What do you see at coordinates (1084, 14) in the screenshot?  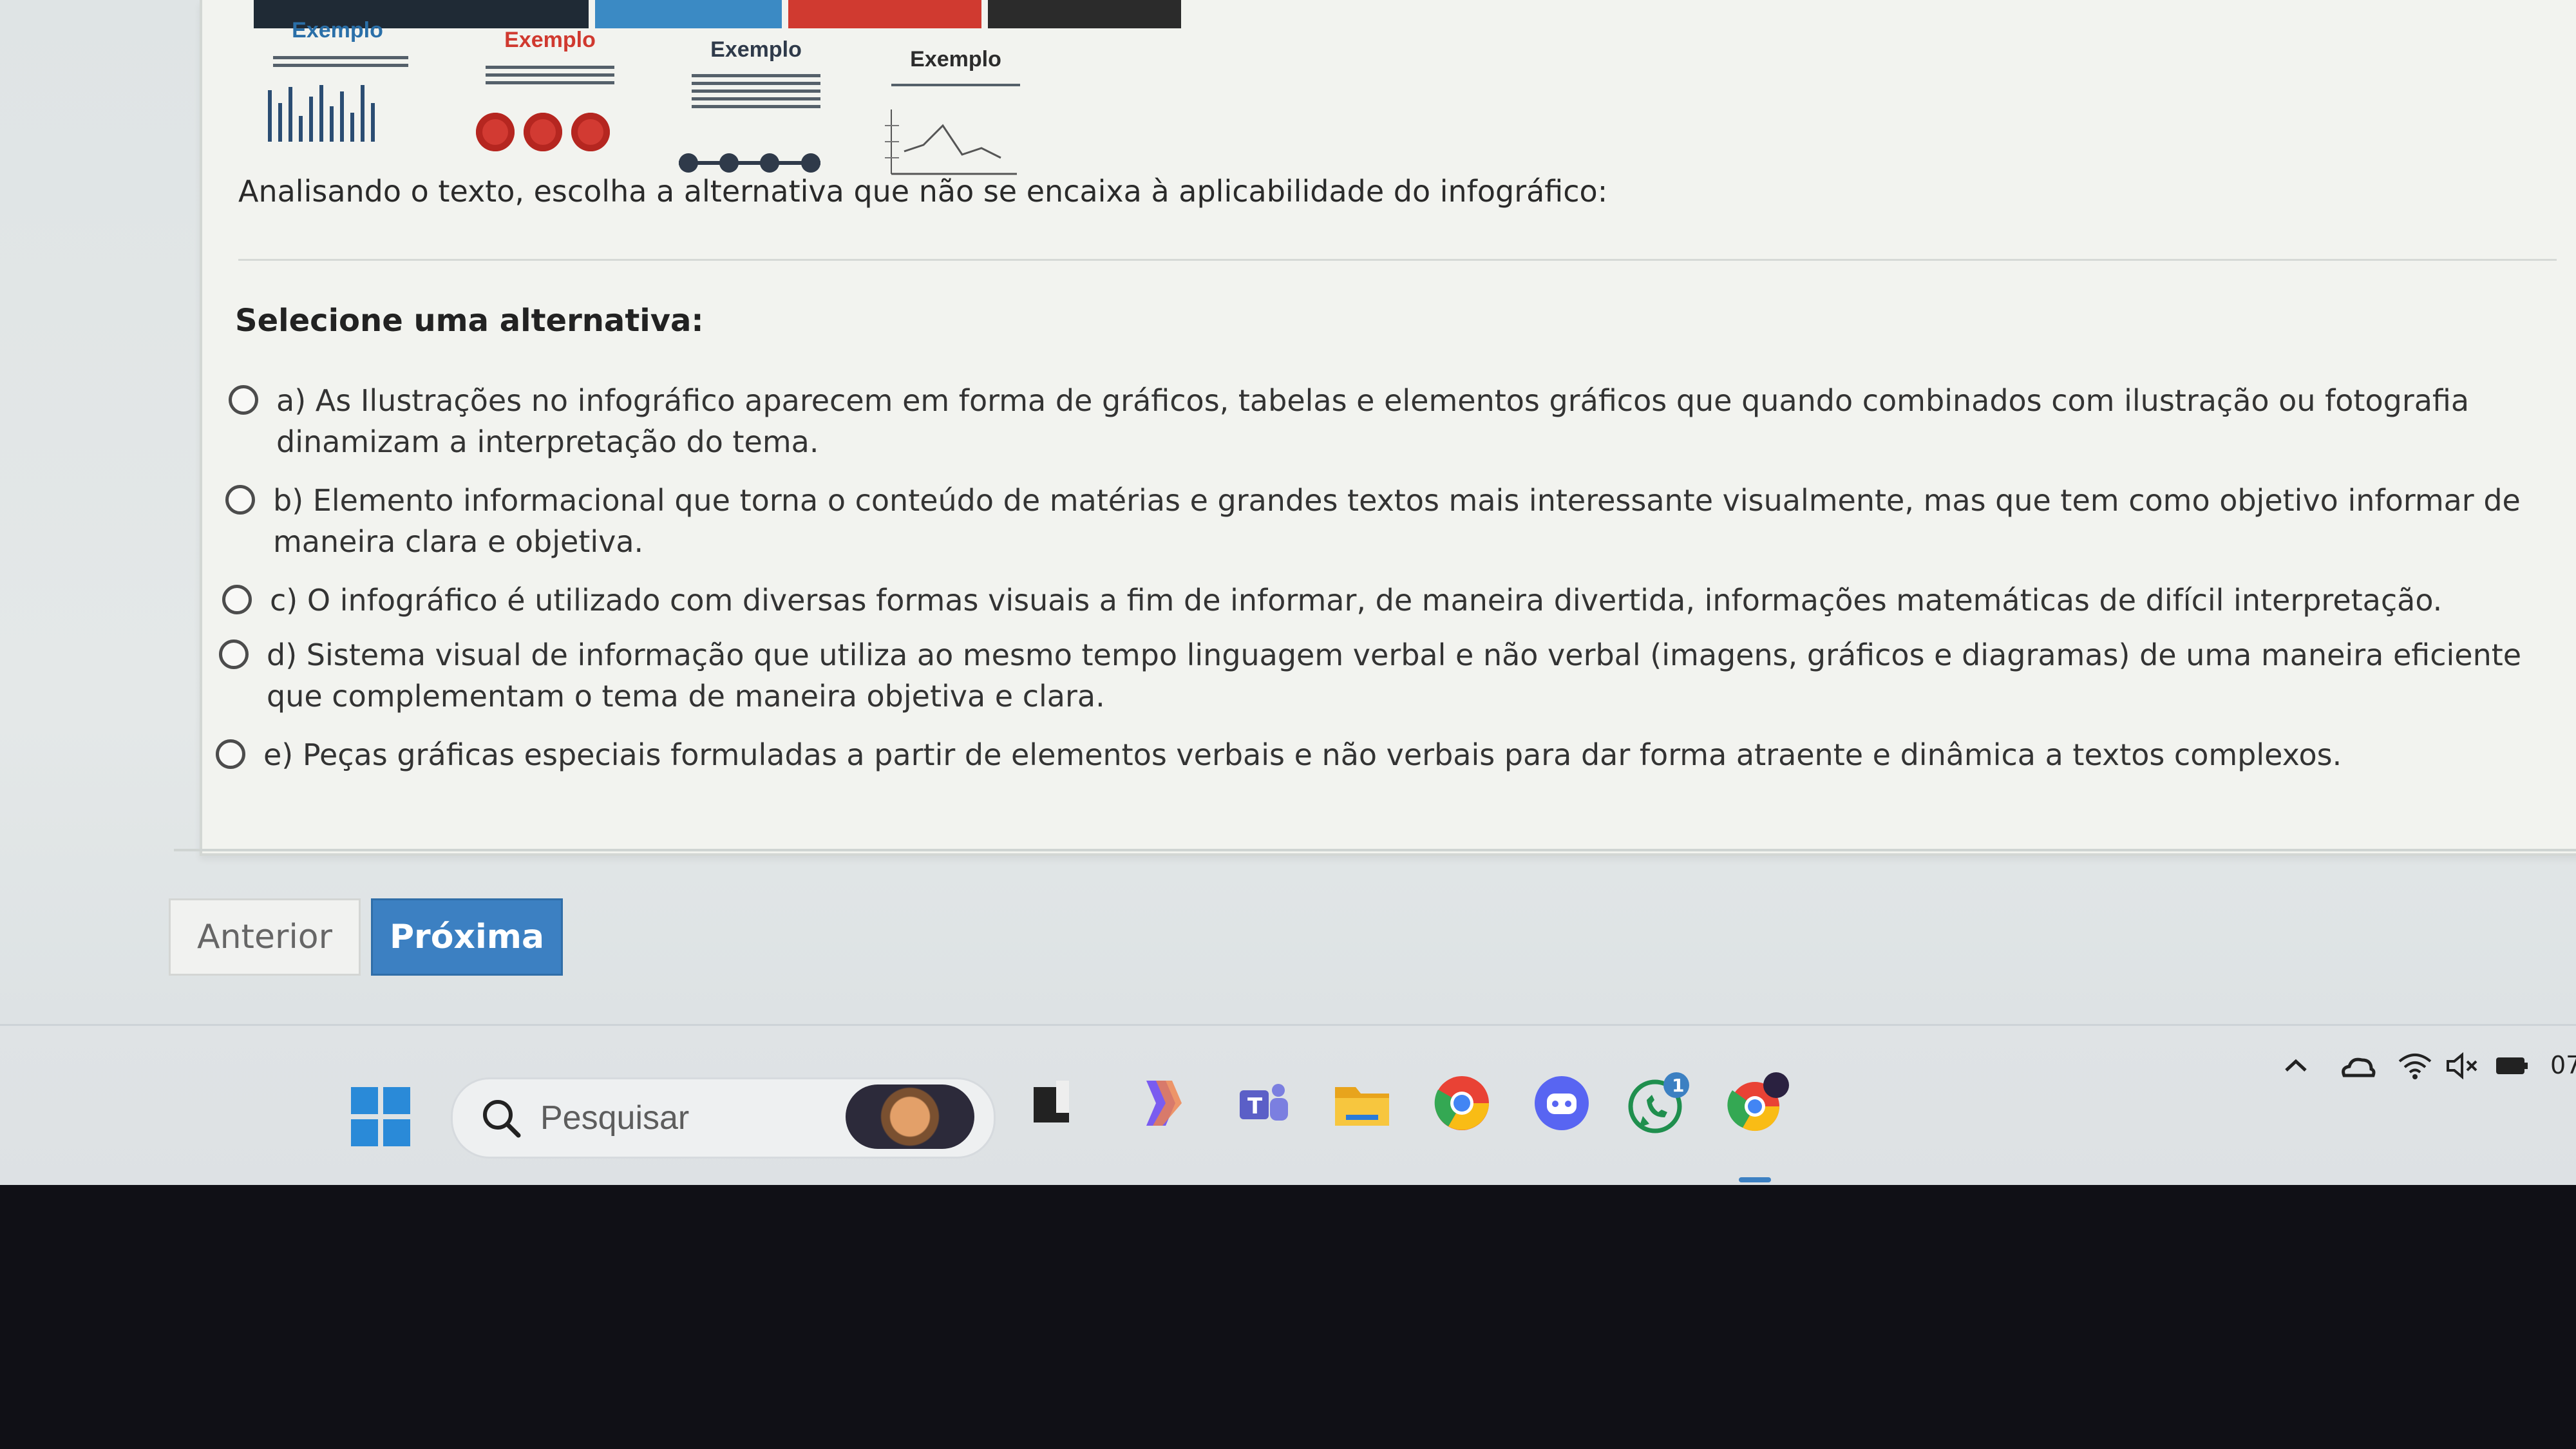 I see `infographic-bar` at bounding box center [1084, 14].